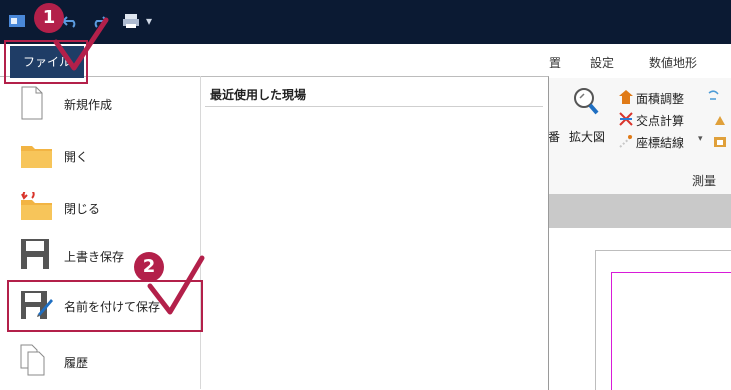  What do you see at coordinates (32, 103) in the screenshot?
I see `new-doc-icon` at bounding box center [32, 103].